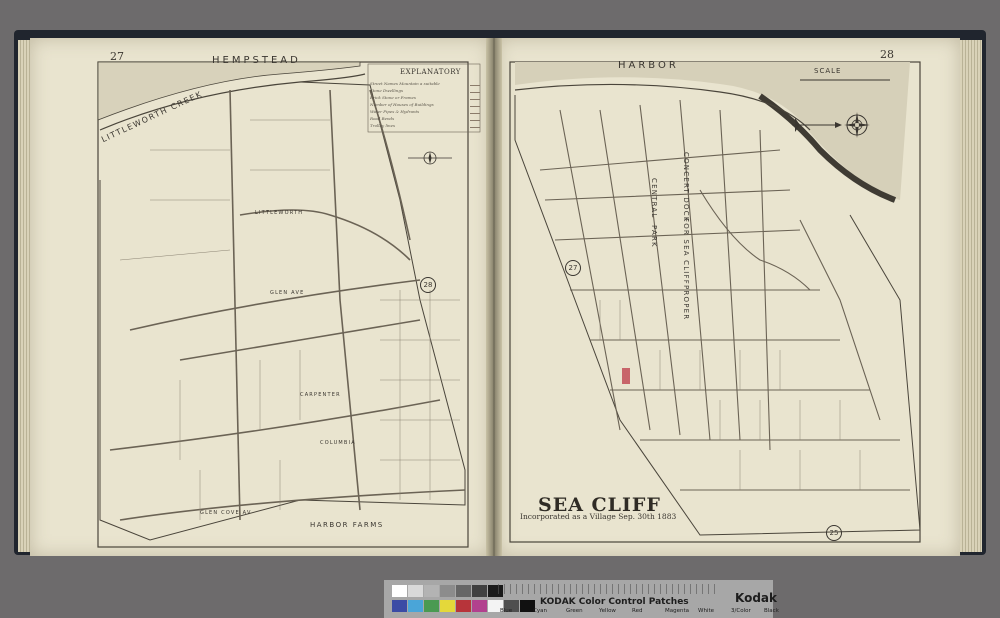 Image resolution: width=1000 pixels, height=618 pixels. What do you see at coordinates (347, 525) in the screenshot?
I see `harbor-farms-label: HARBOR FARMS` at bounding box center [347, 525].